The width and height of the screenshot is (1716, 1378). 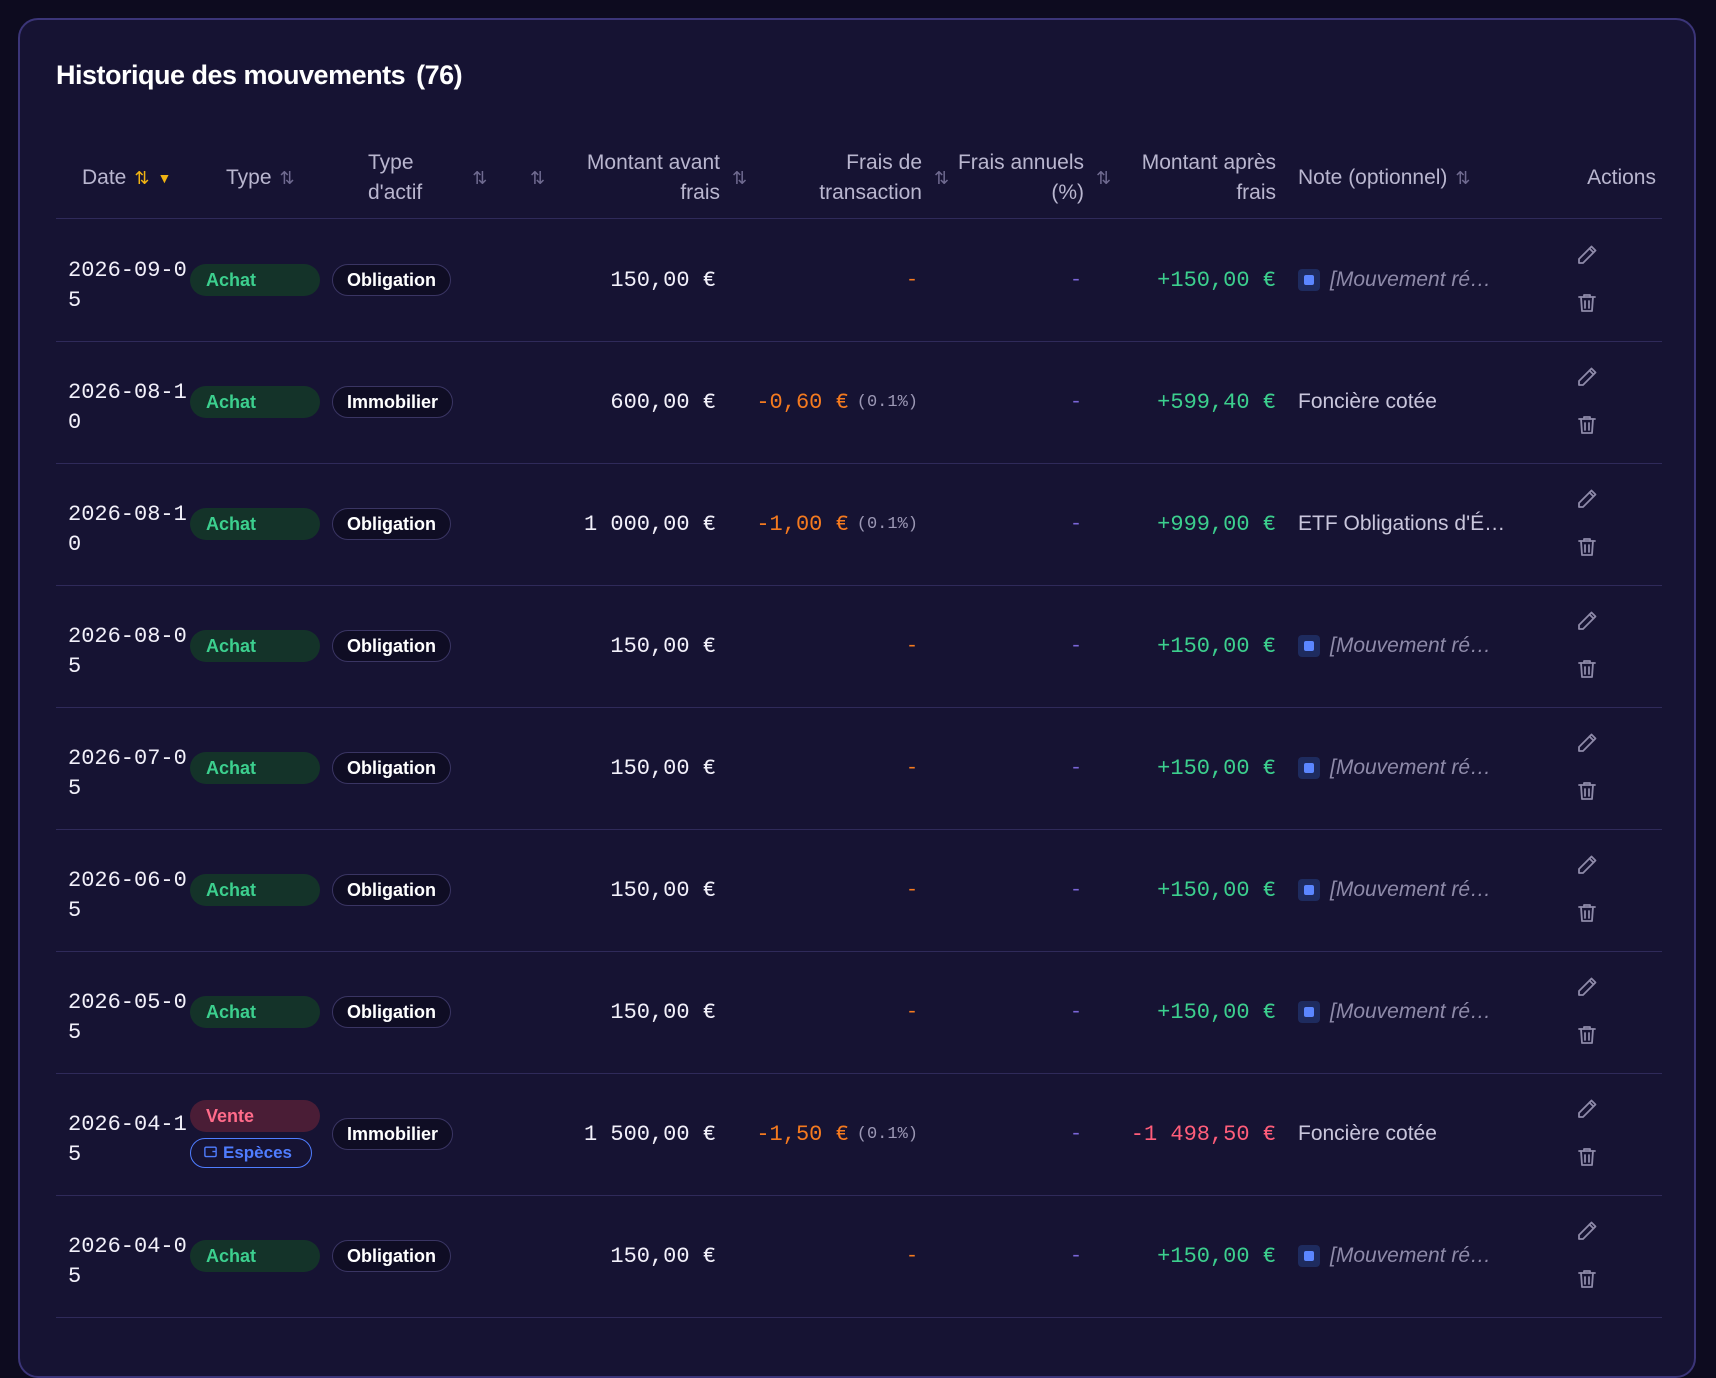 I want to click on asset-type-badge: Immobilier, so click(x=393, y=1134).